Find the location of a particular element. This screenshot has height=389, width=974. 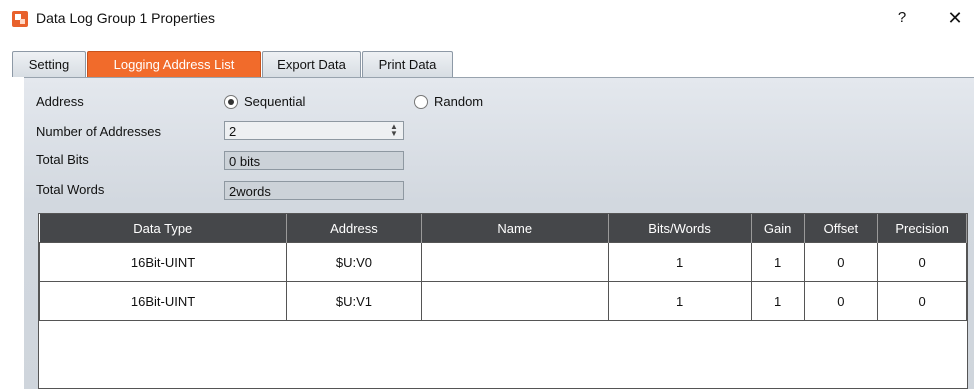

column-header-gain: Gain is located at coordinates (778, 228).